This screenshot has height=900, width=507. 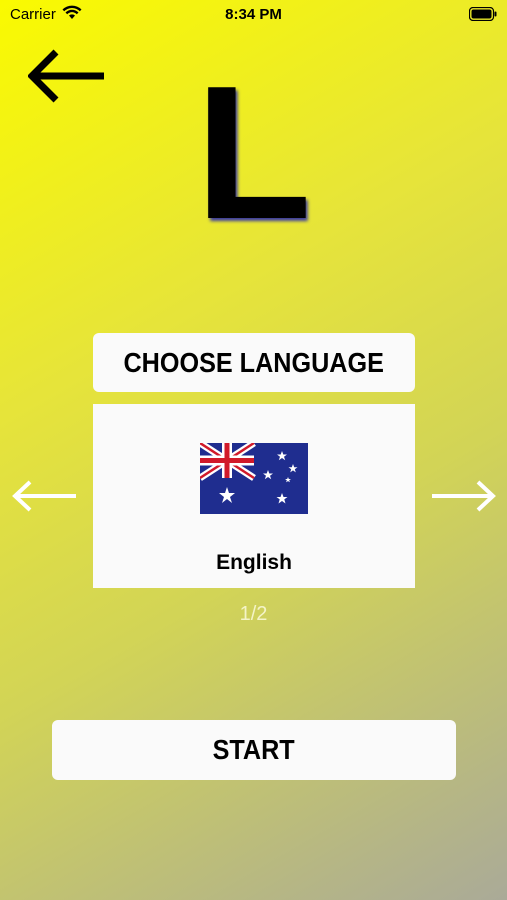 I want to click on choose-language-title: CHOOSE LANGUAGE, so click(x=254, y=362).